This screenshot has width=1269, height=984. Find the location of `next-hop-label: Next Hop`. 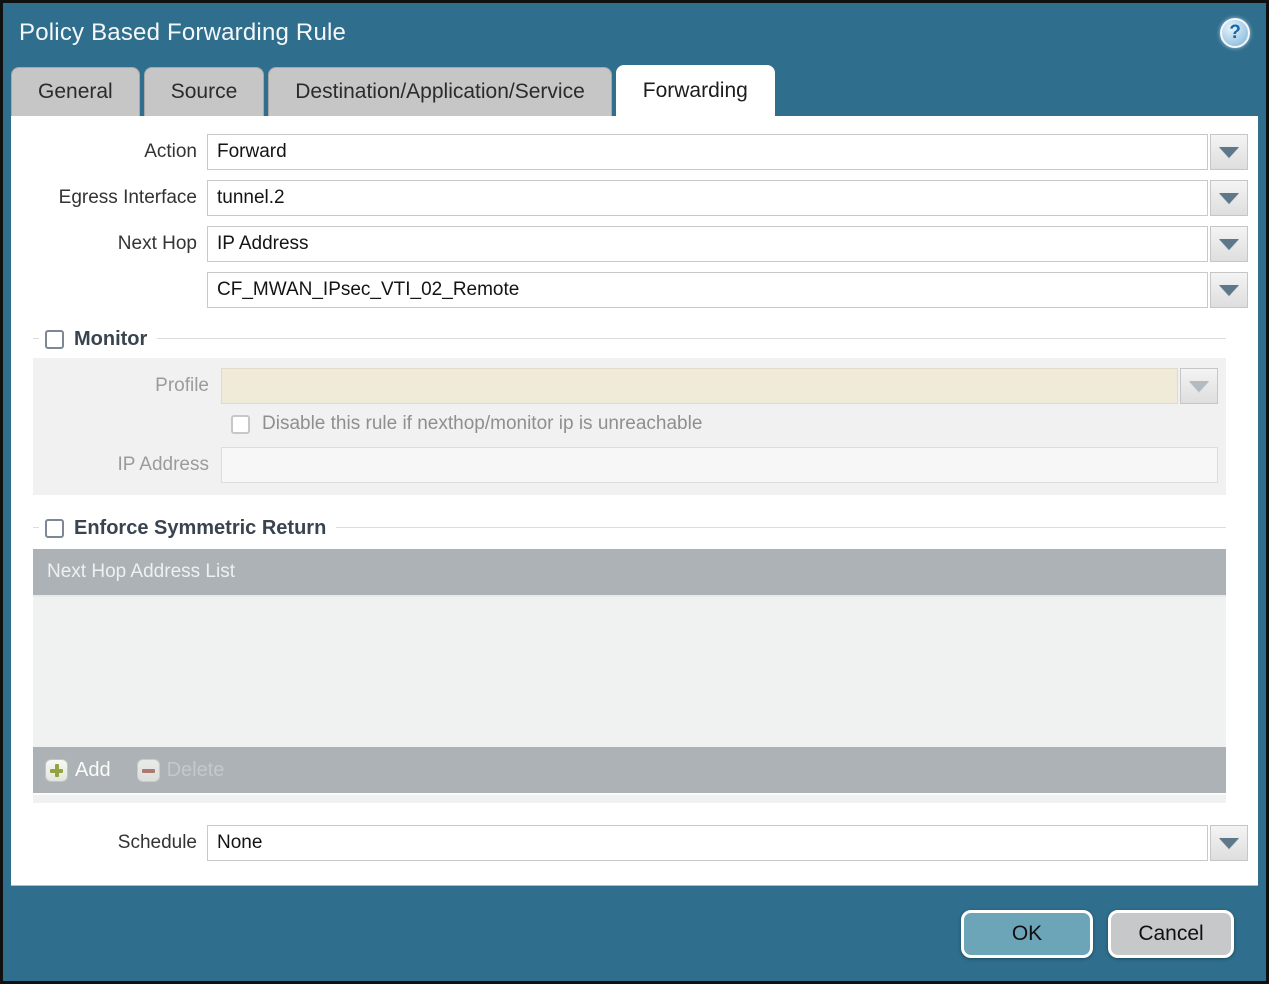

next-hop-label: Next Hop is located at coordinates (157, 243).